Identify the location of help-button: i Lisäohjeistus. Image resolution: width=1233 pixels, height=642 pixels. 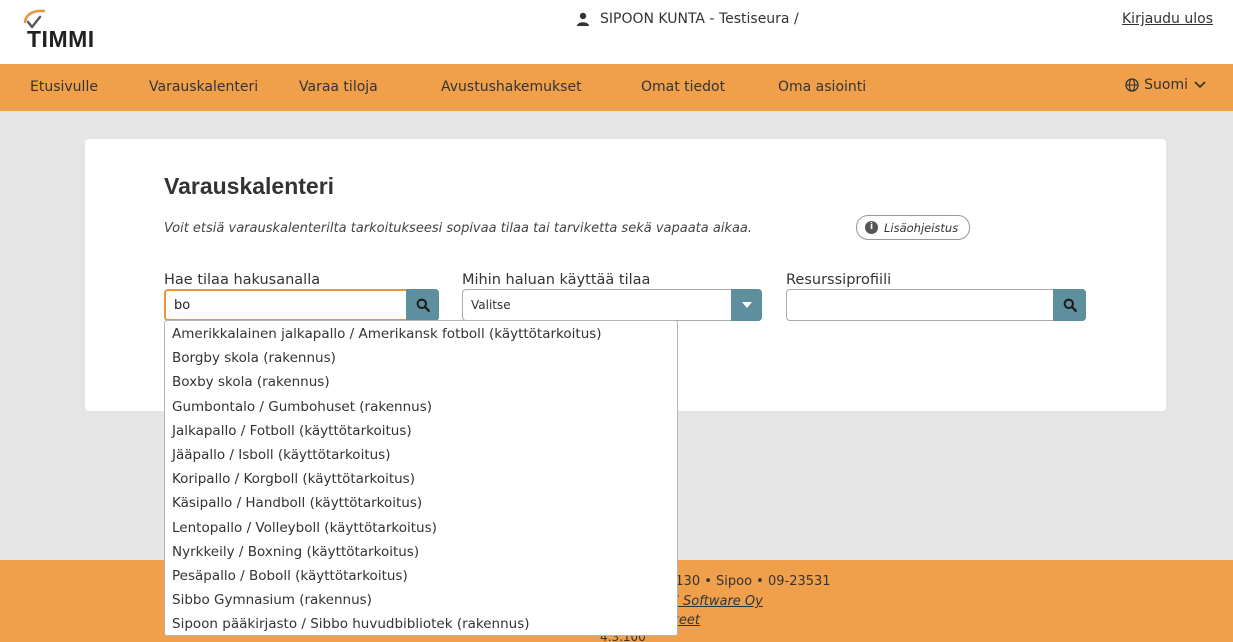
(913, 227).